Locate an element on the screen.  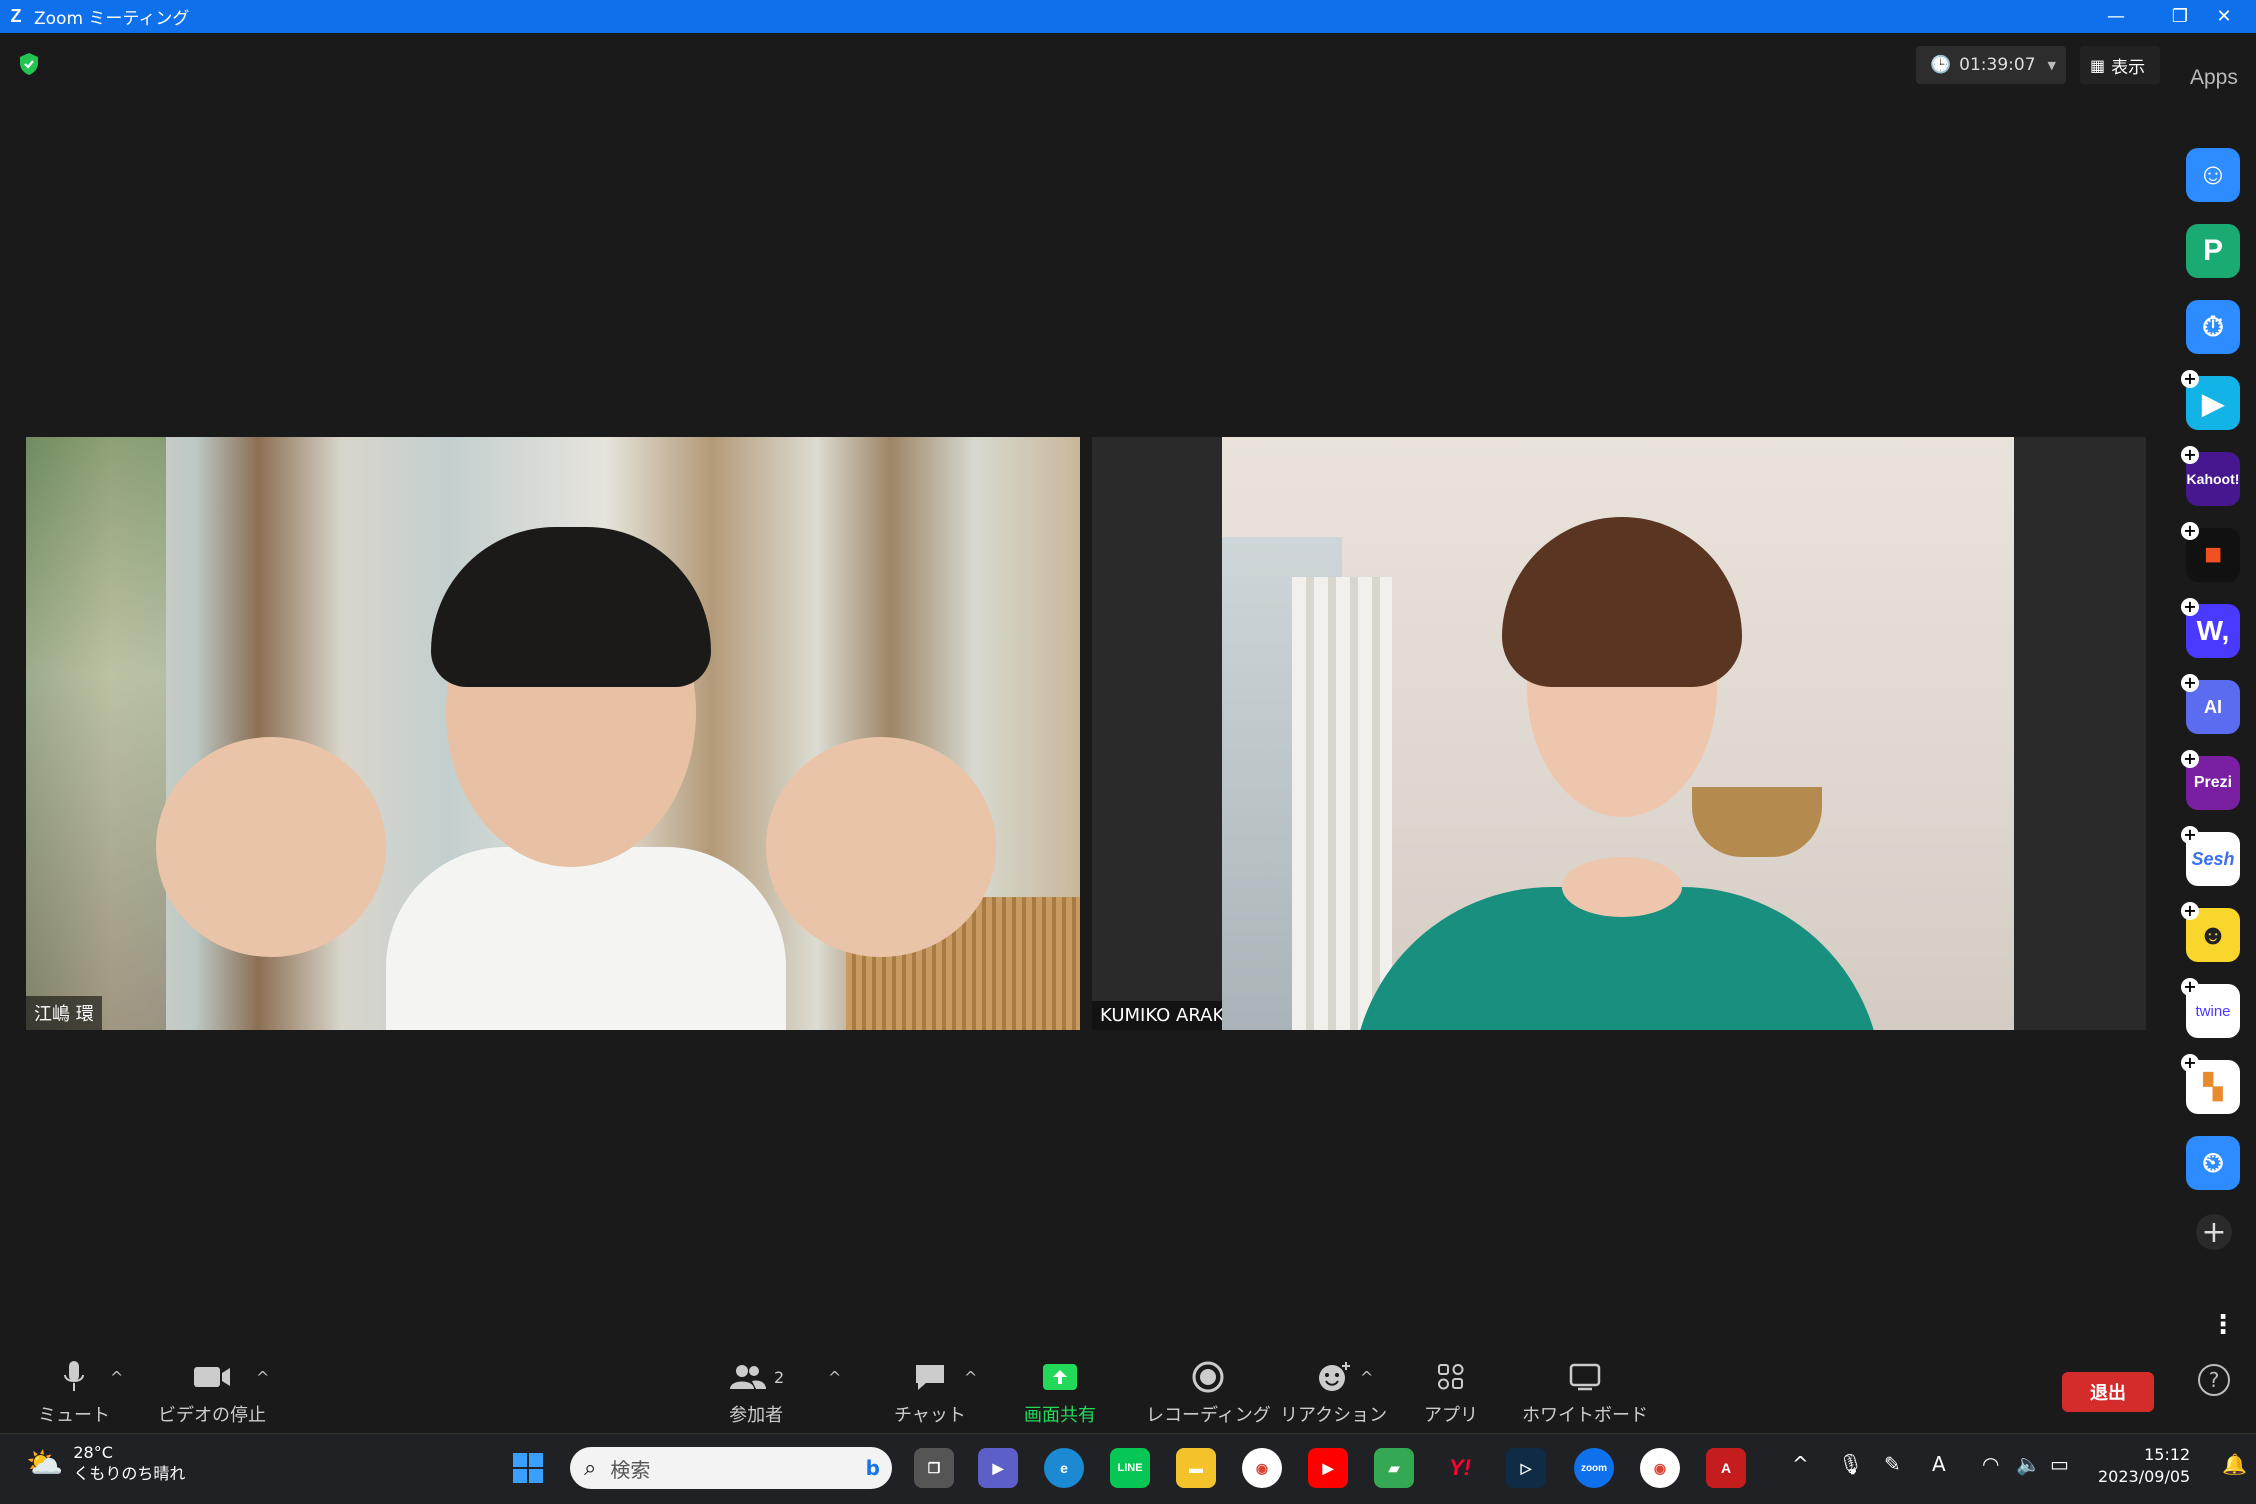
mute-label: ミュート is located at coordinates (74, 1415).